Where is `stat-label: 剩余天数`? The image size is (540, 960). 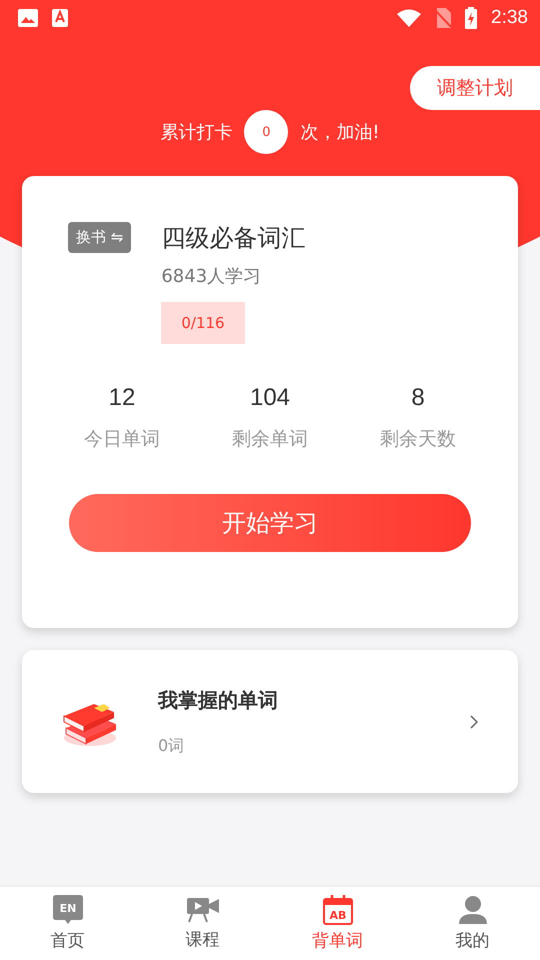
stat-label: 剩余天数 is located at coordinates (418, 439).